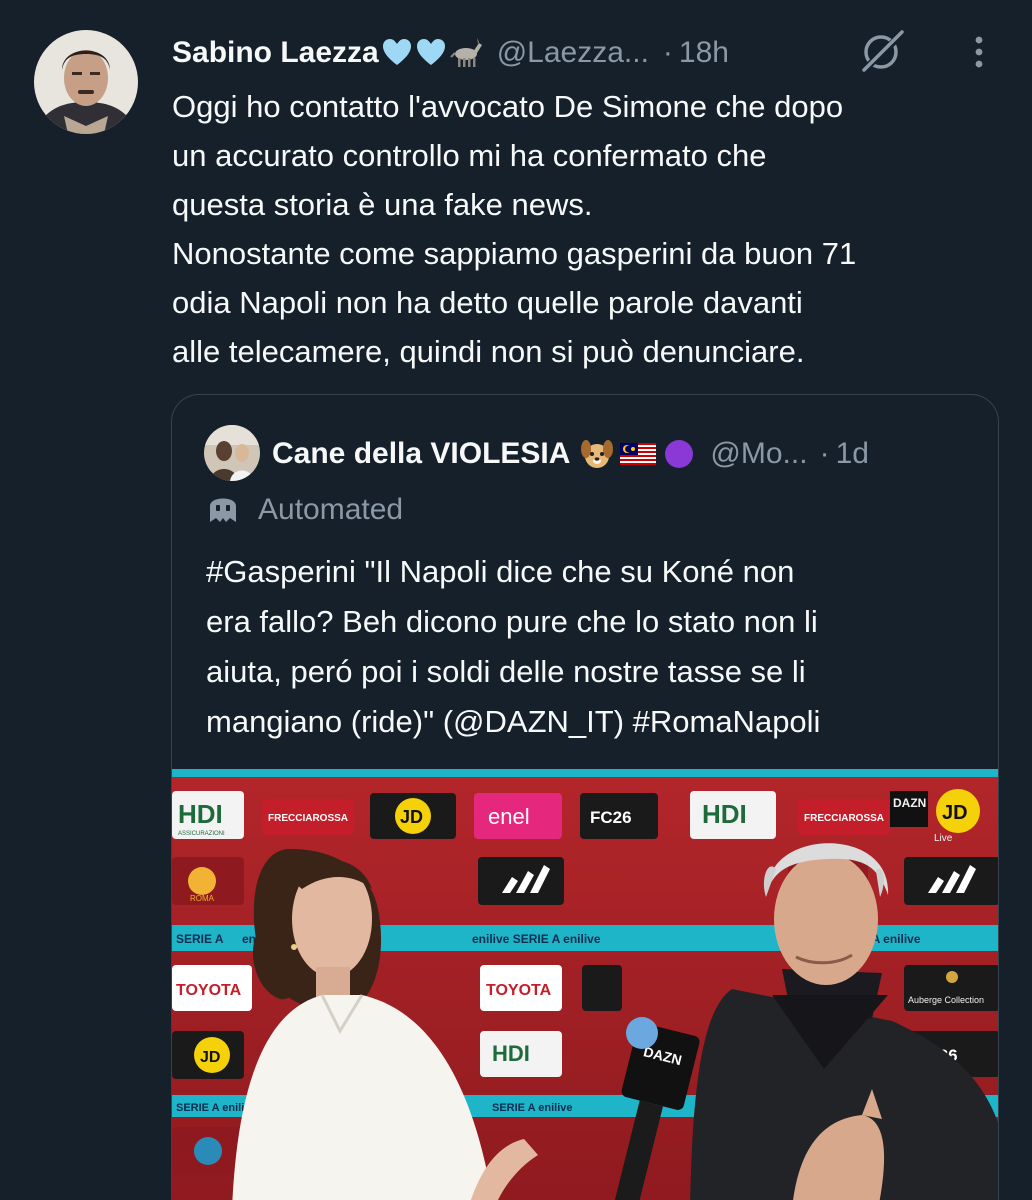 The image size is (1032, 1200). What do you see at coordinates (844, 818) in the screenshot?
I see `svg-text: FRECCIAROSSA` at bounding box center [844, 818].